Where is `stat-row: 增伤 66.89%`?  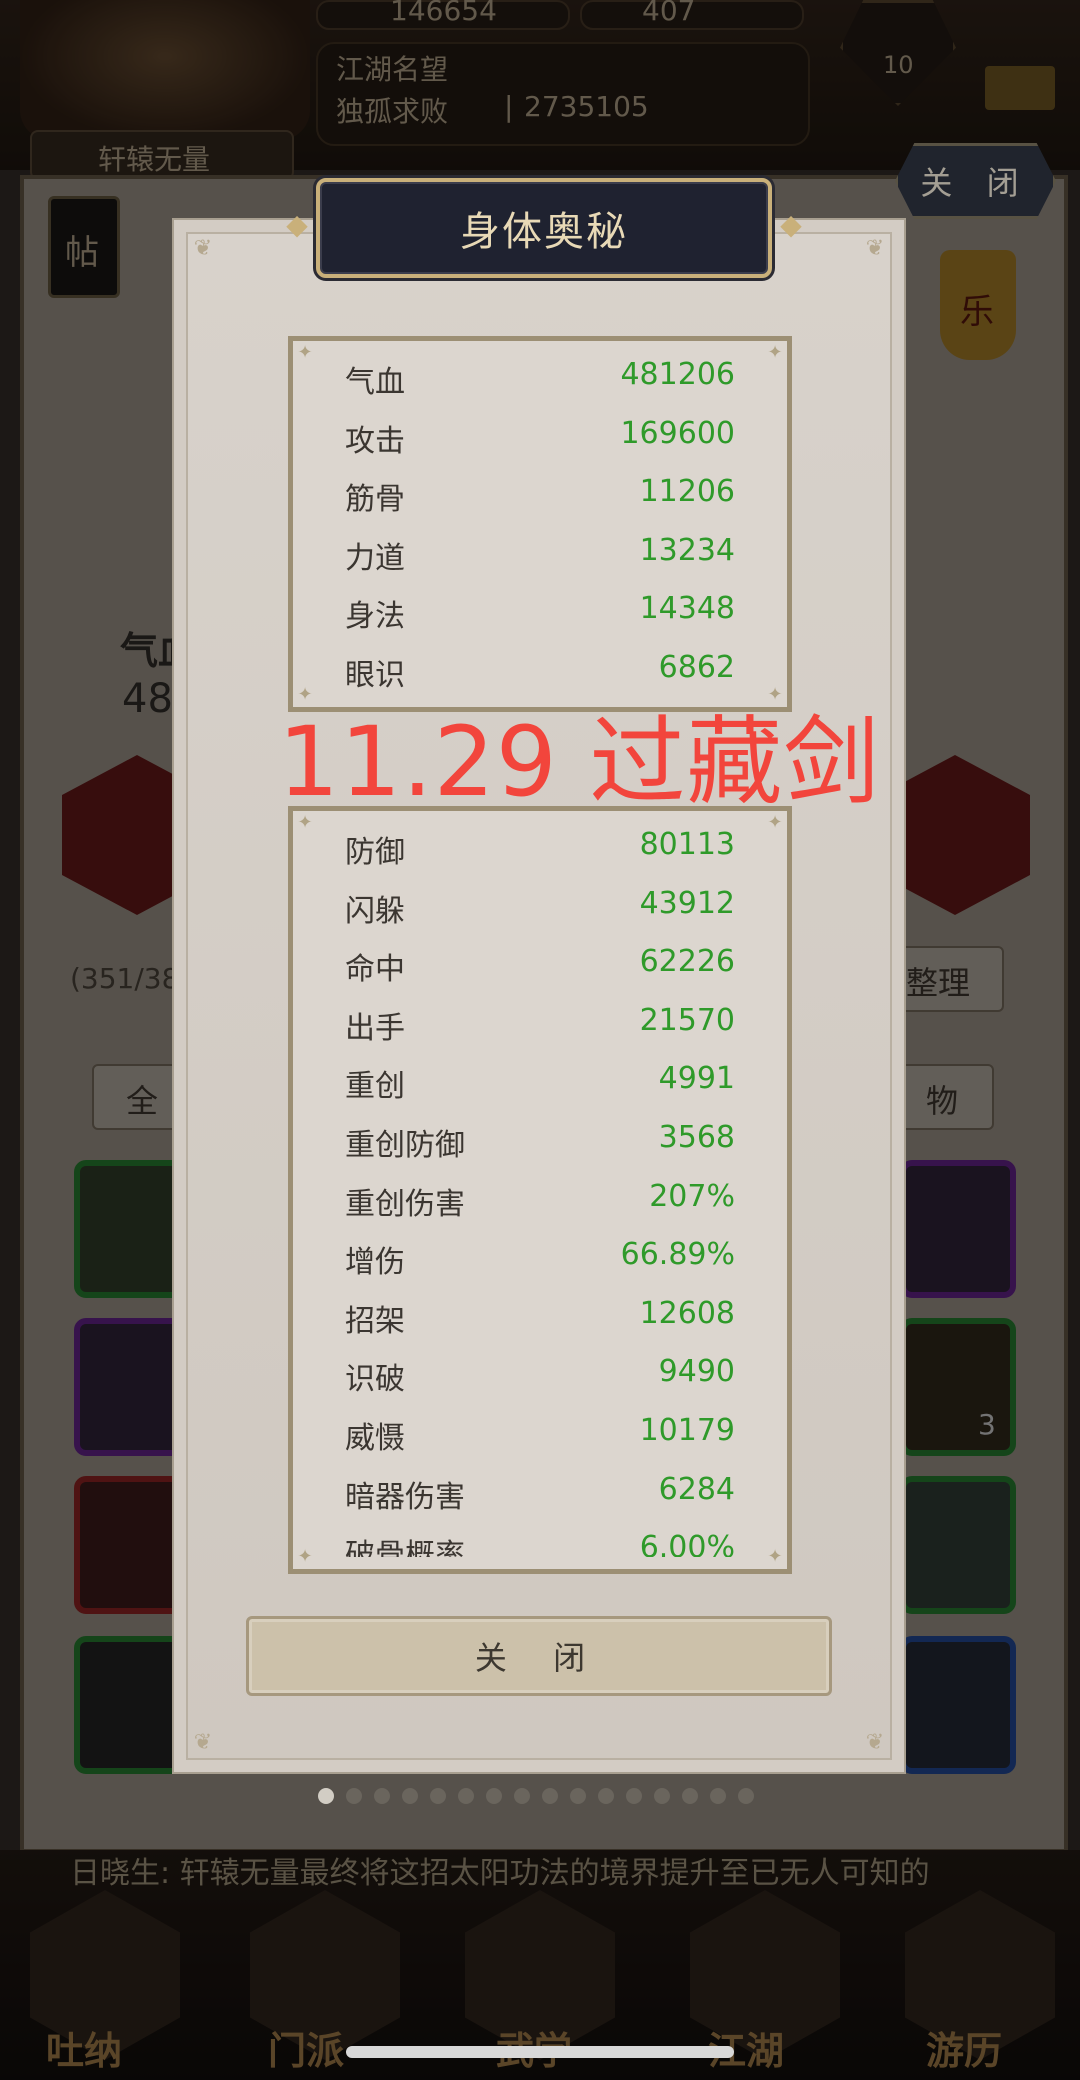 stat-row: 增伤 66.89% is located at coordinates (540, 1254).